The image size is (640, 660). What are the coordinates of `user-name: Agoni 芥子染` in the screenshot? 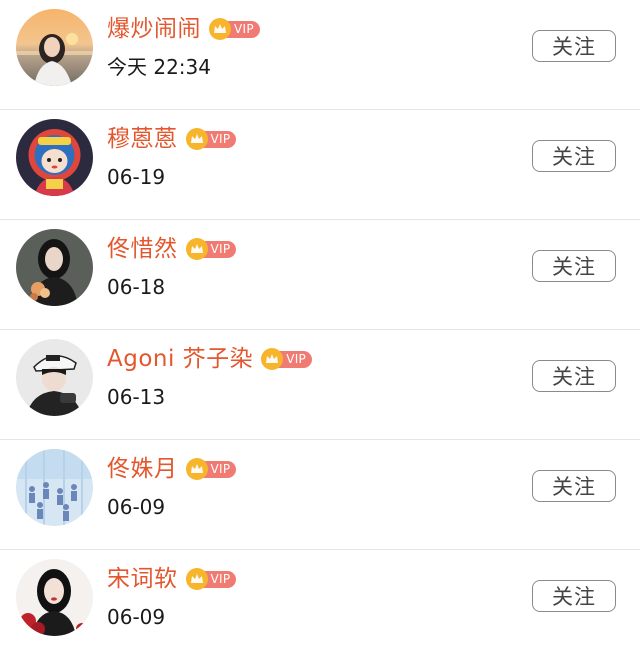 It's located at (180, 359).